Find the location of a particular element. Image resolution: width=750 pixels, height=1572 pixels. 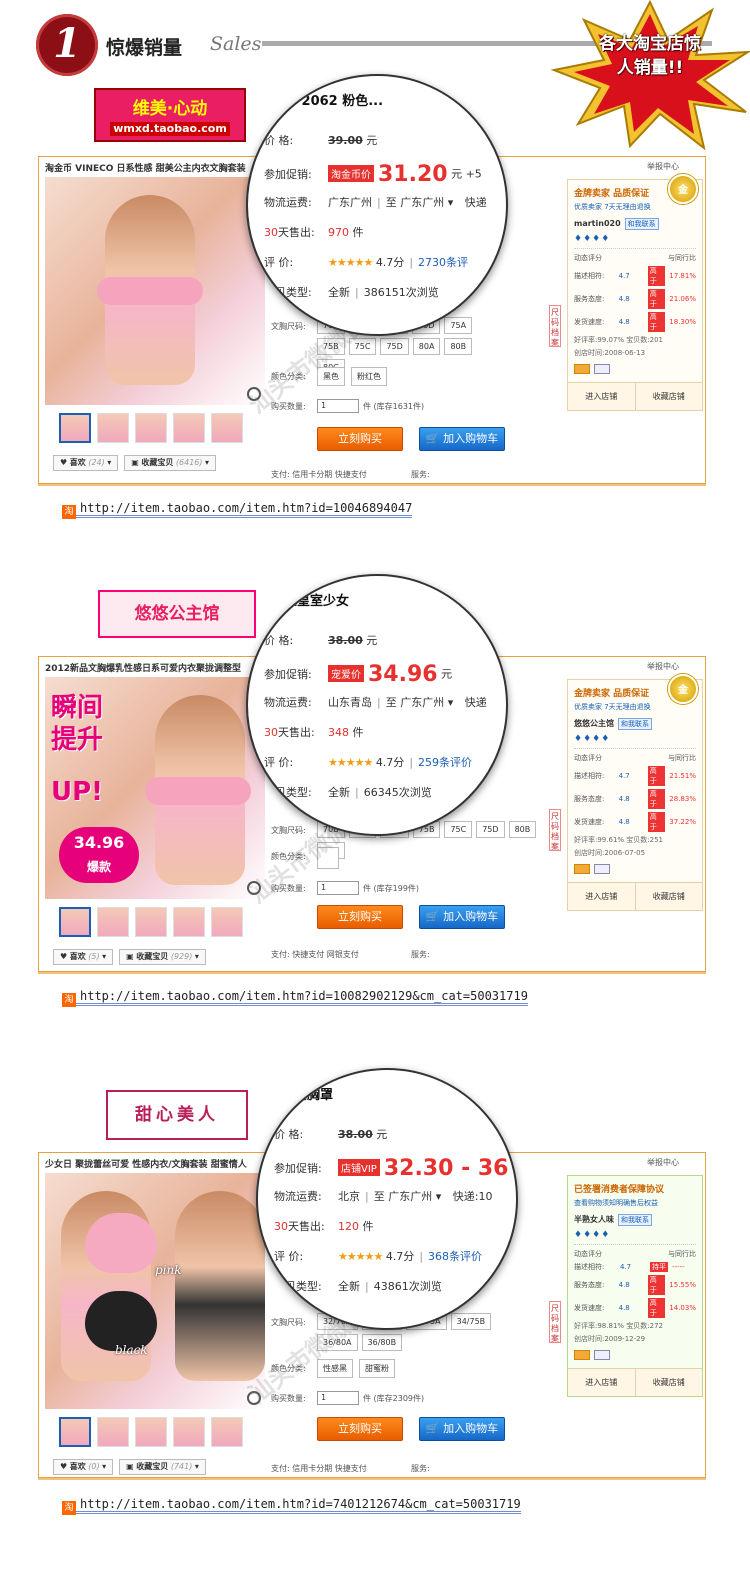

color-option: 性感黑 is located at coordinates (335, 1368).